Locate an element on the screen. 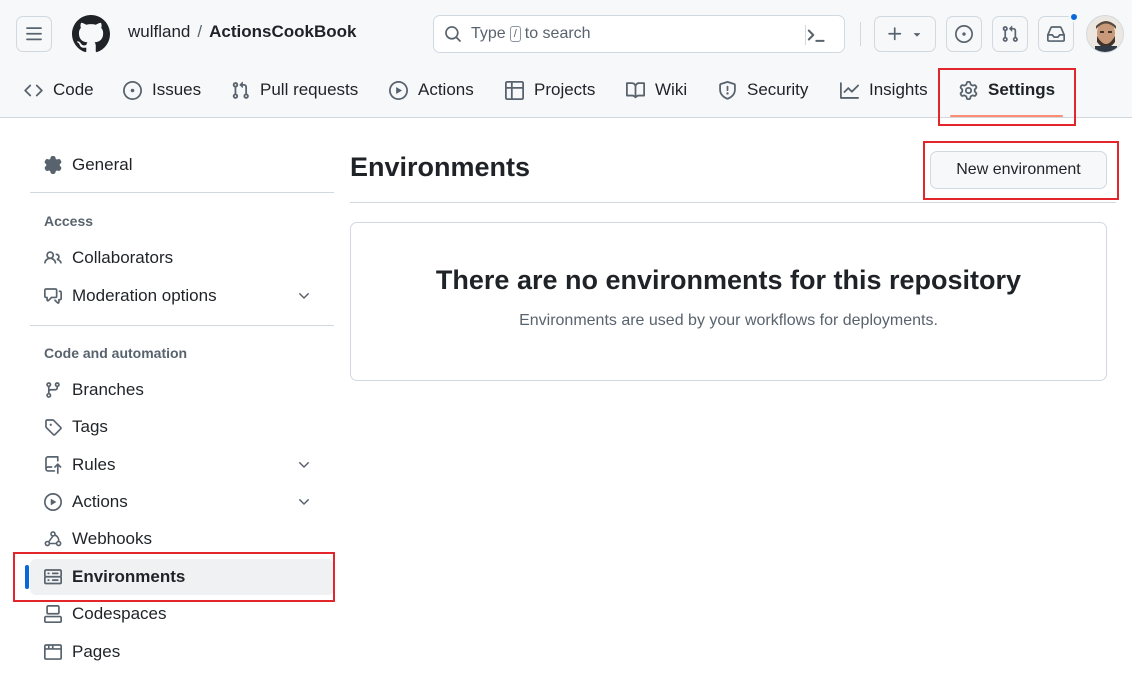  sidebar-item-webhooks: Webhooks is located at coordinates (182, 539).